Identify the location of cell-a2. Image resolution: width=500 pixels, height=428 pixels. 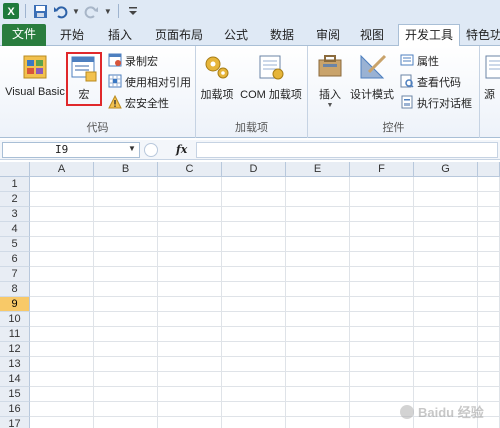
(62, 199).